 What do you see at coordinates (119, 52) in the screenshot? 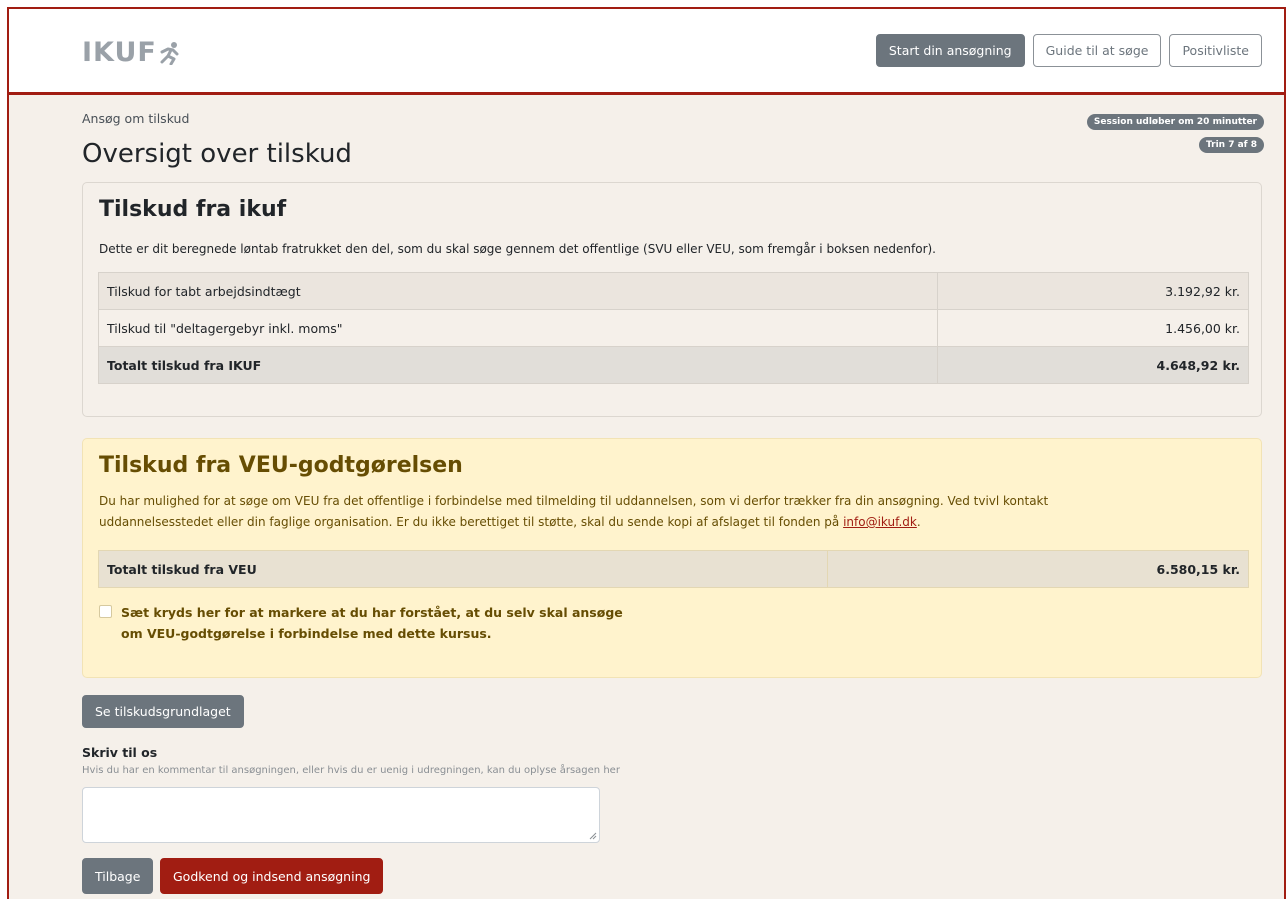
I see `logo-text: IKUF` at bounding box center [119, 52].